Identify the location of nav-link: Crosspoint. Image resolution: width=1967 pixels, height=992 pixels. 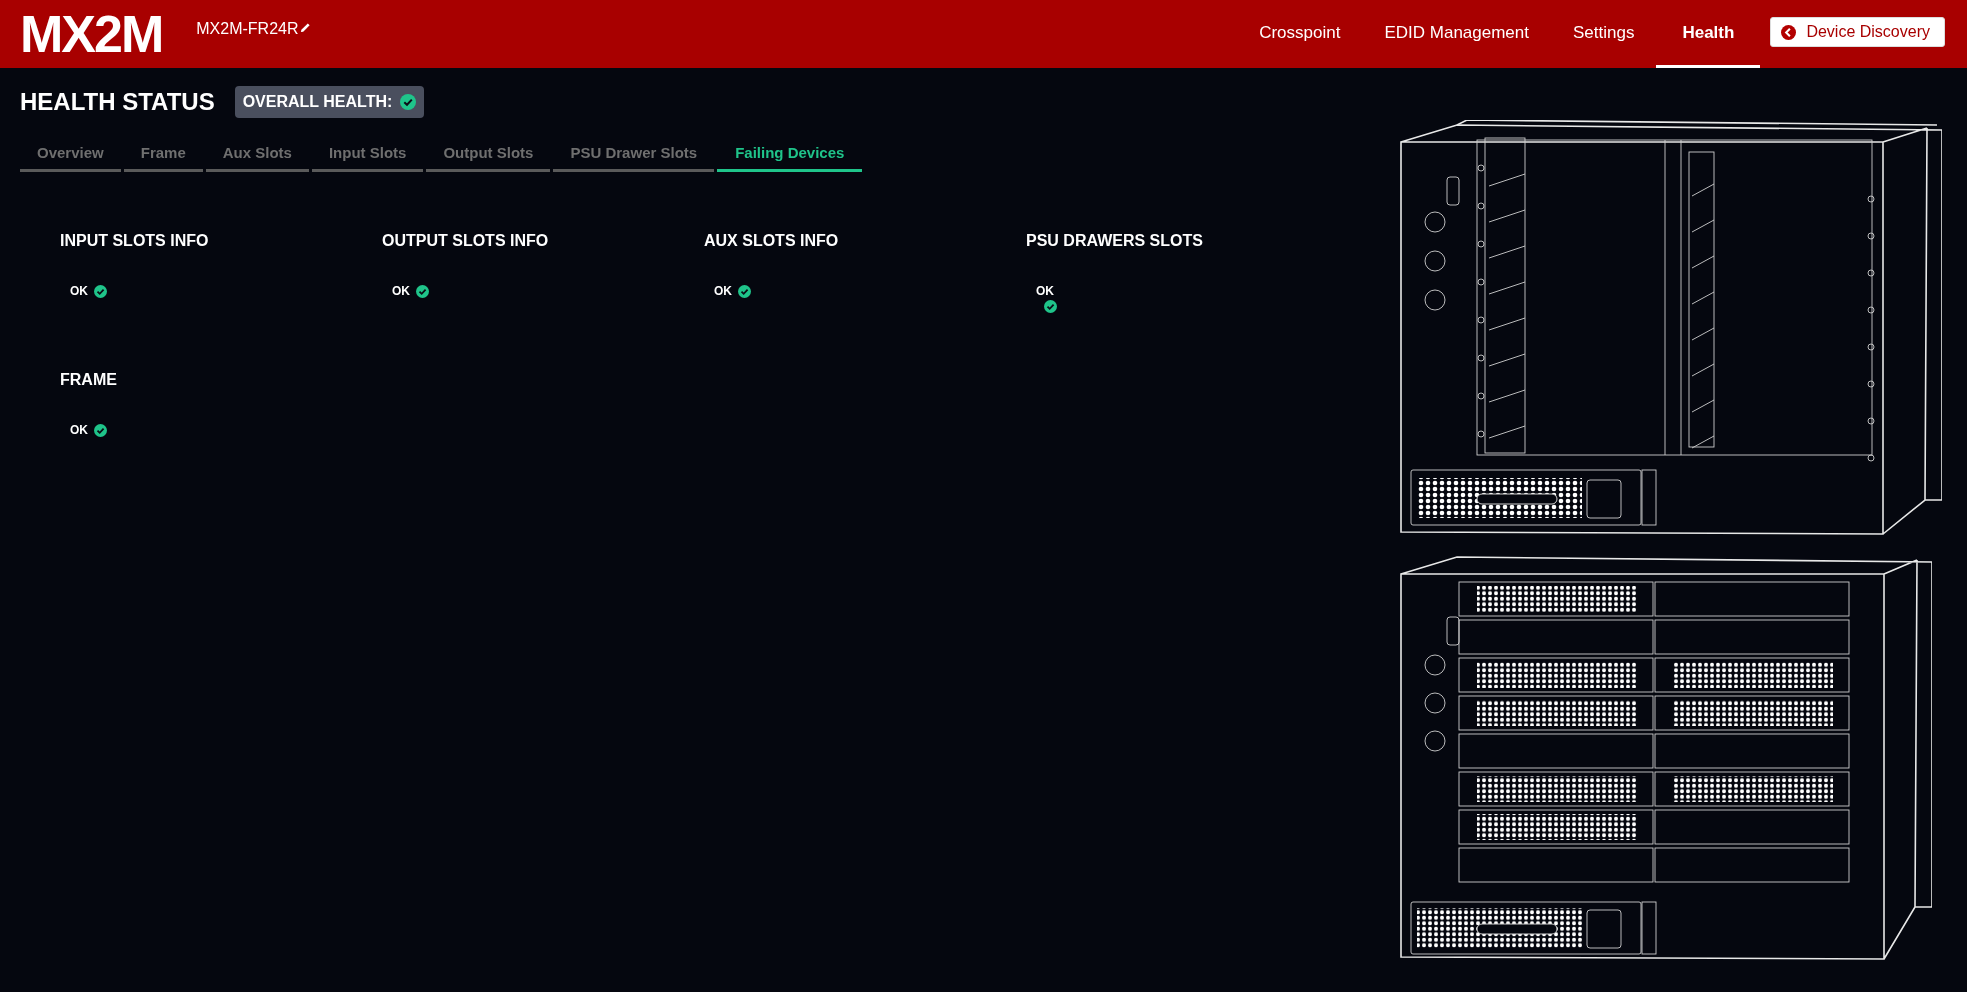
(1300, 34).